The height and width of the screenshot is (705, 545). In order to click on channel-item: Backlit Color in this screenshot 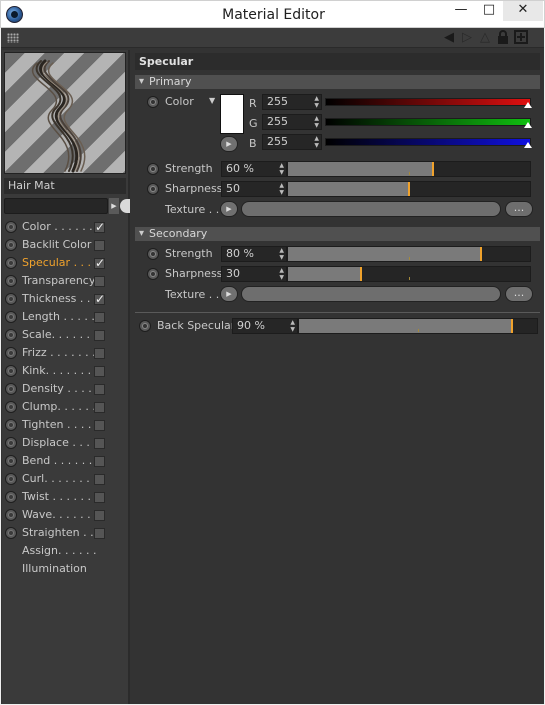, I will do `click(66, 245)`.